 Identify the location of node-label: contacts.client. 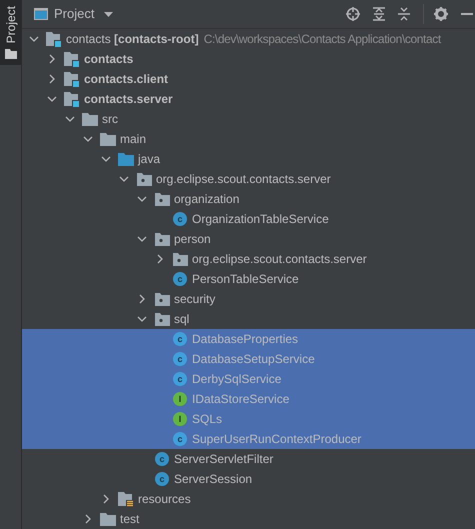
(126, 79).